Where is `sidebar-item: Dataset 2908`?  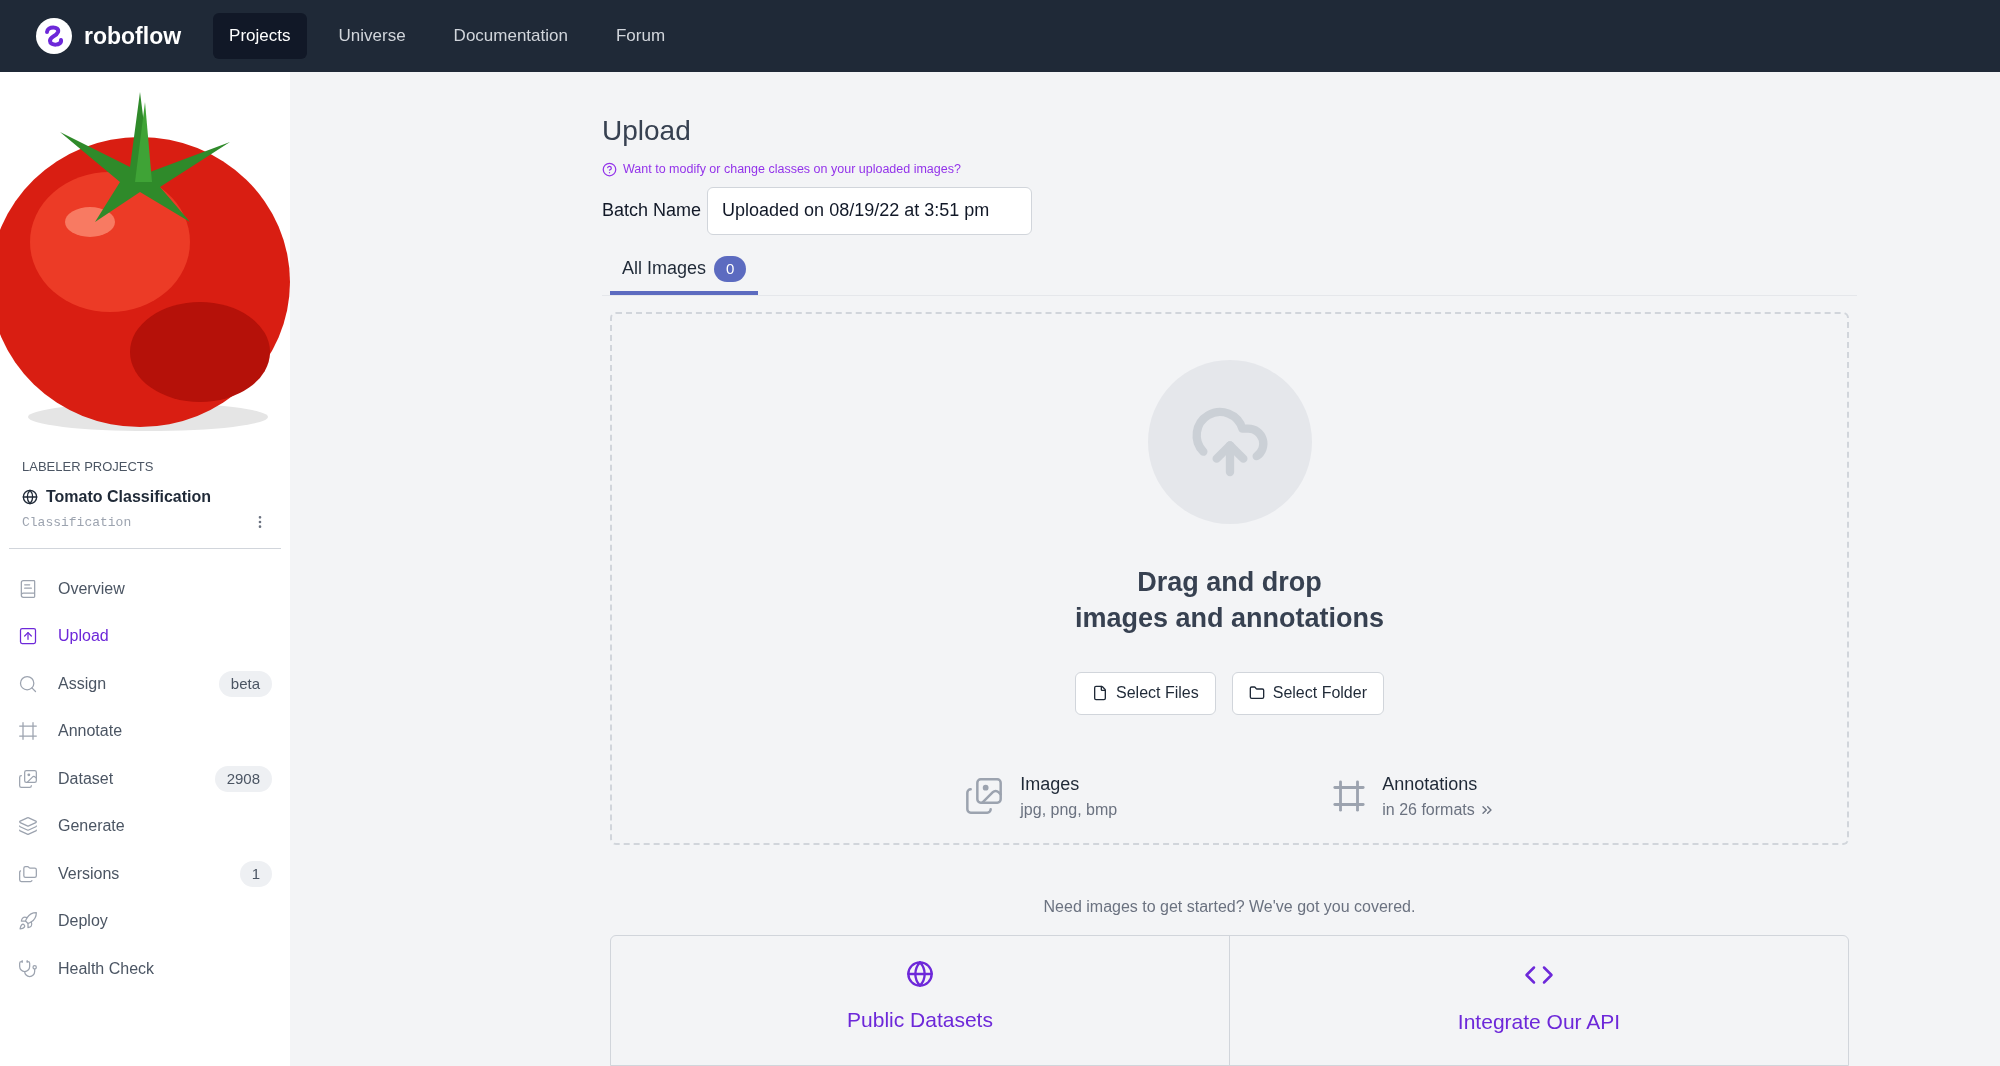 sidebar-item: Dataset 2908 is located at coordinates (145, 779).